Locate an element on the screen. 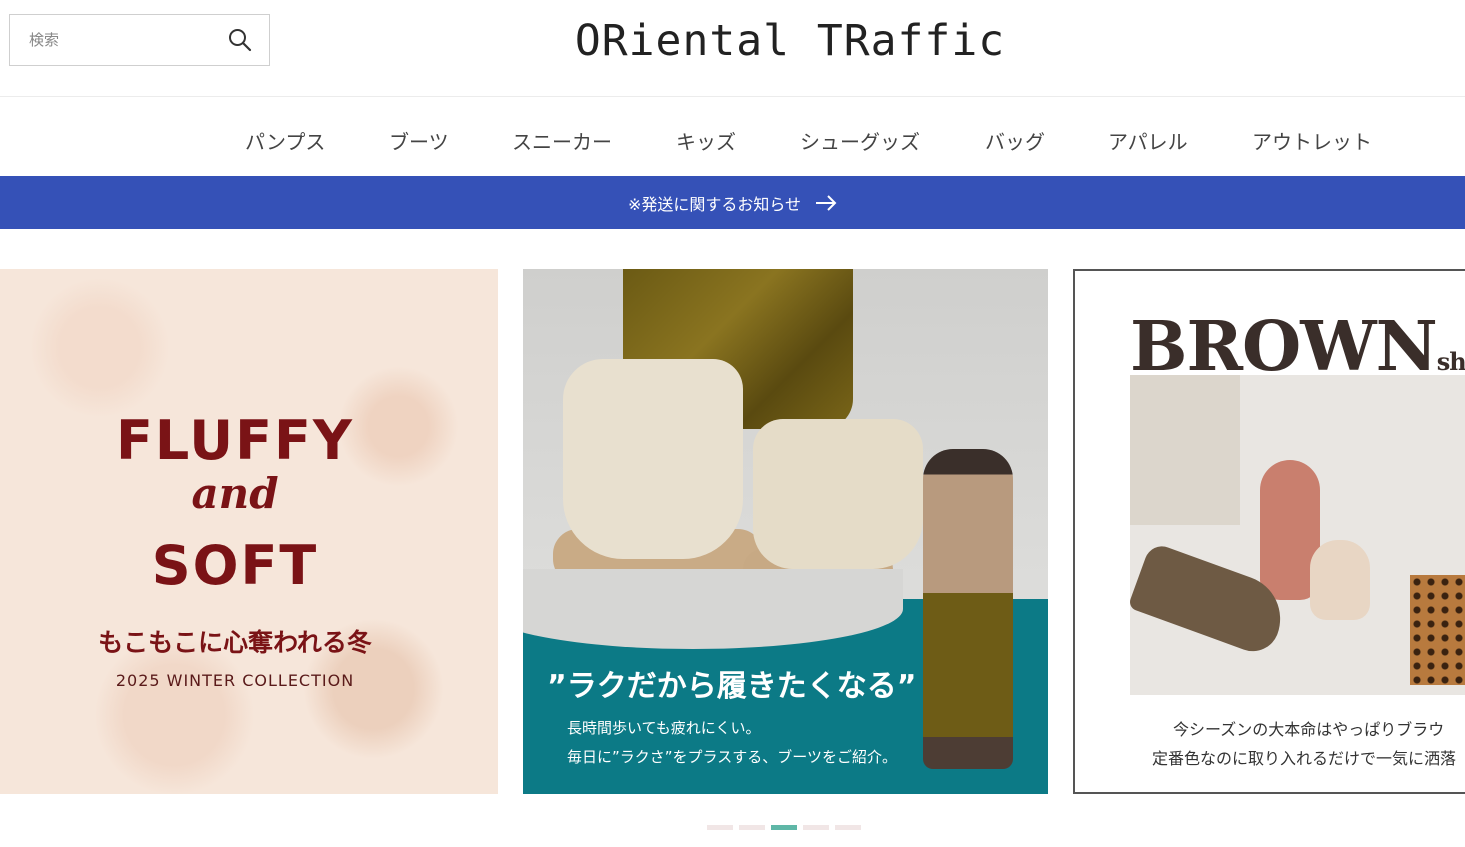 Image resolution: width=1465 pixels, height=847 pixels. nav-item-pumps: パンプス is located at coordinates (285, 140).